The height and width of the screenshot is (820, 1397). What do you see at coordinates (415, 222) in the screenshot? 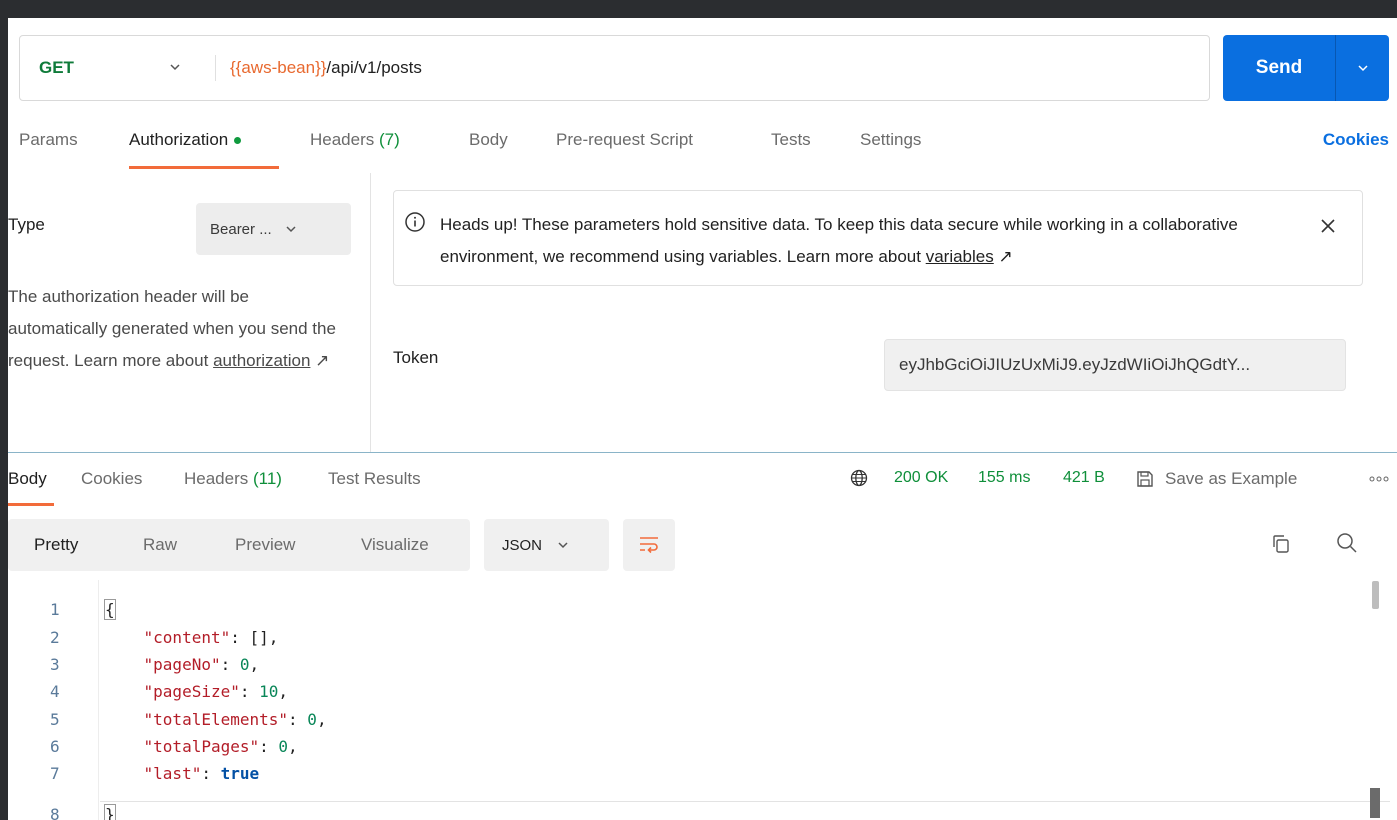
I see `info-icon` at bounding box center [415, 222].